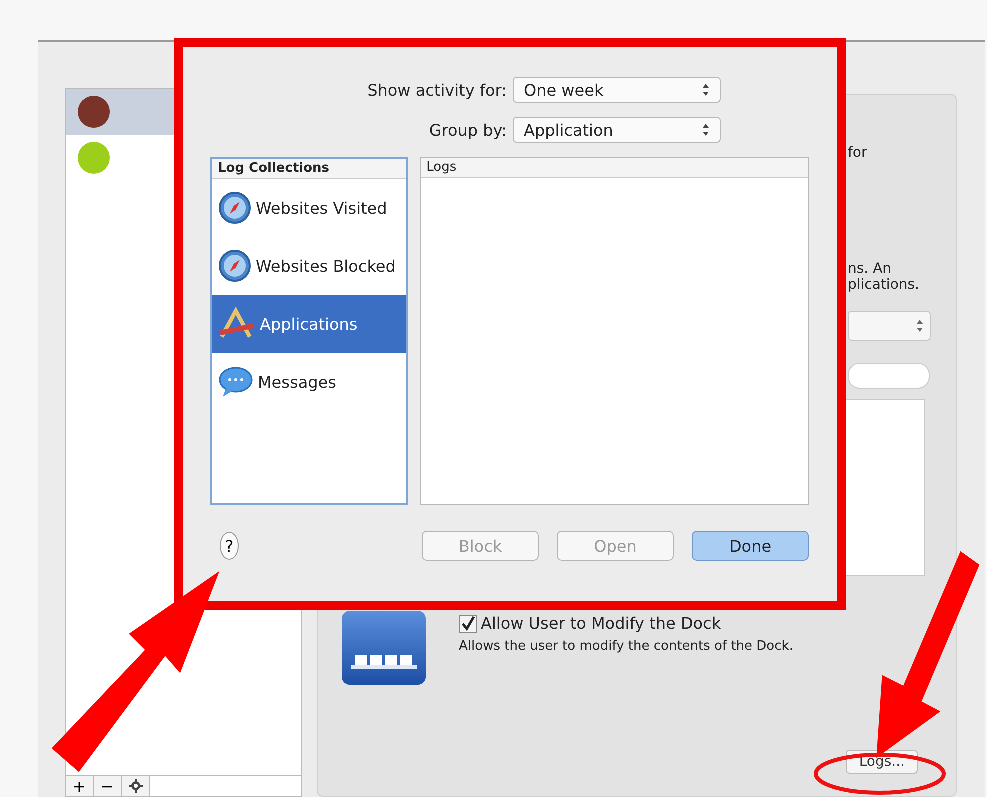 The height and width of the screenshot is (797, 987). What do you see at coordinates (870, 269) in the screenshot?
I see `description-text: ns. An` at bounding box center [870, 269].